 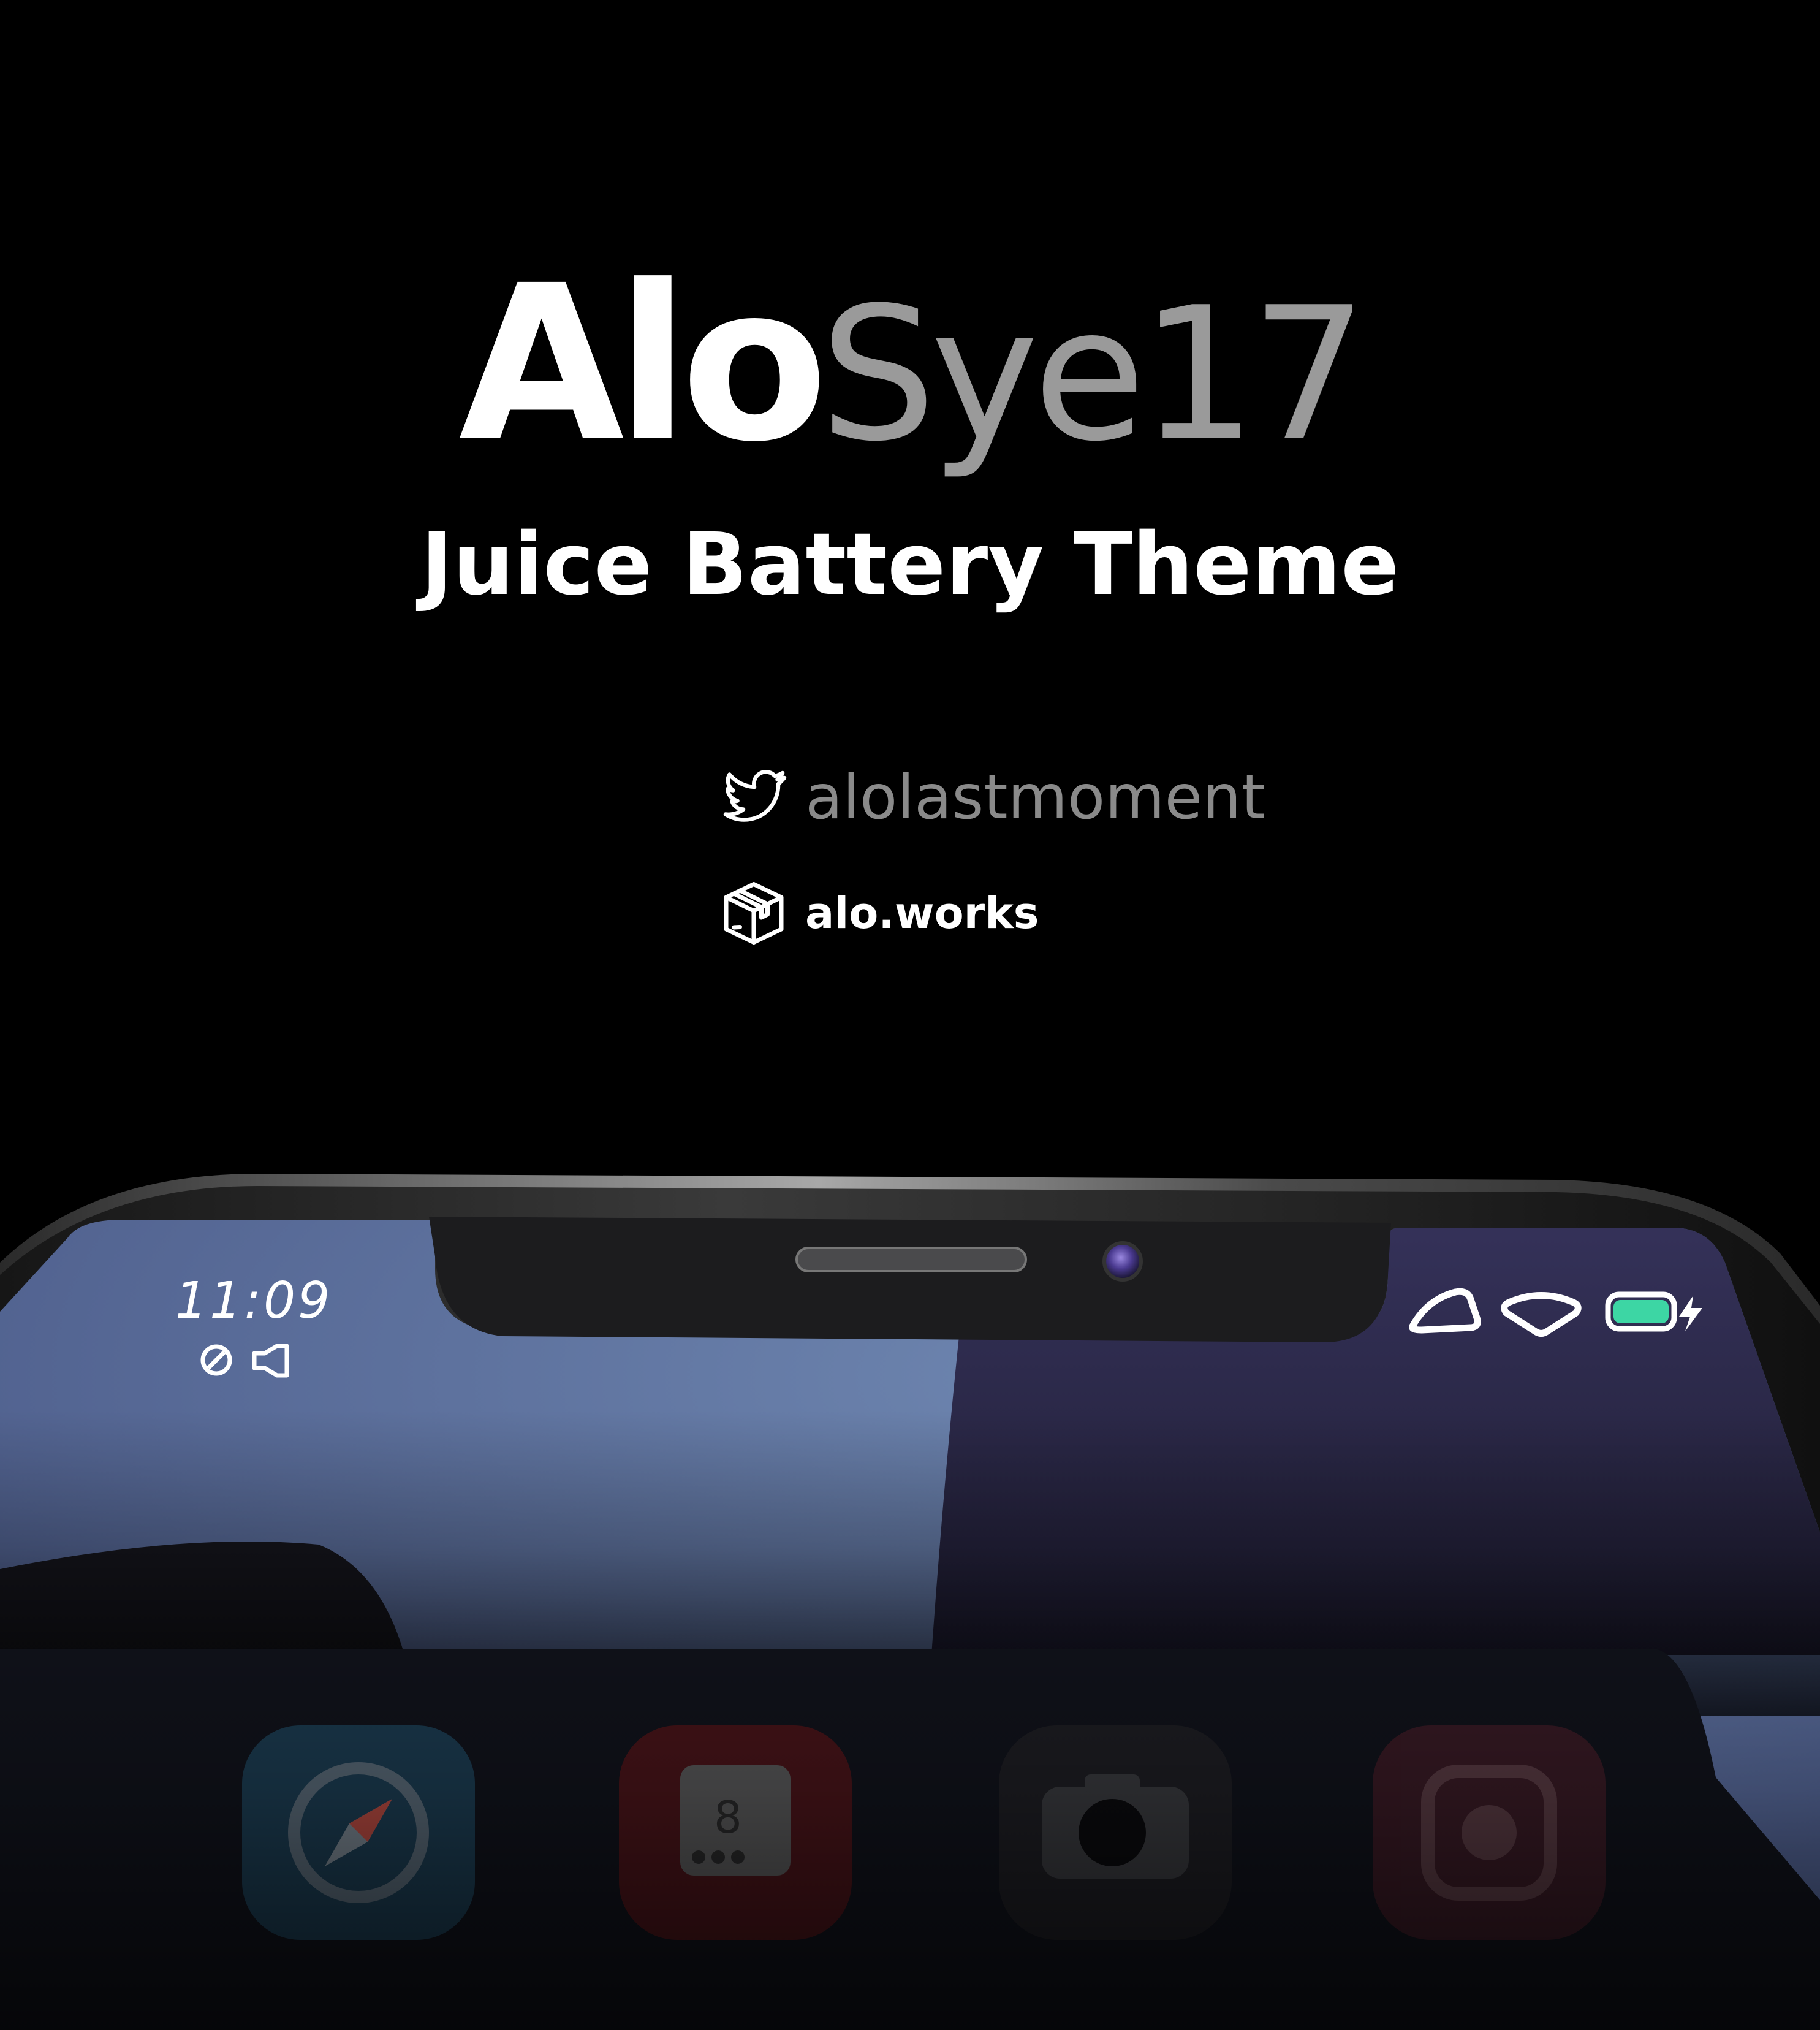 I want to click on earpiece-speaker, so click(x=911, y=1259).